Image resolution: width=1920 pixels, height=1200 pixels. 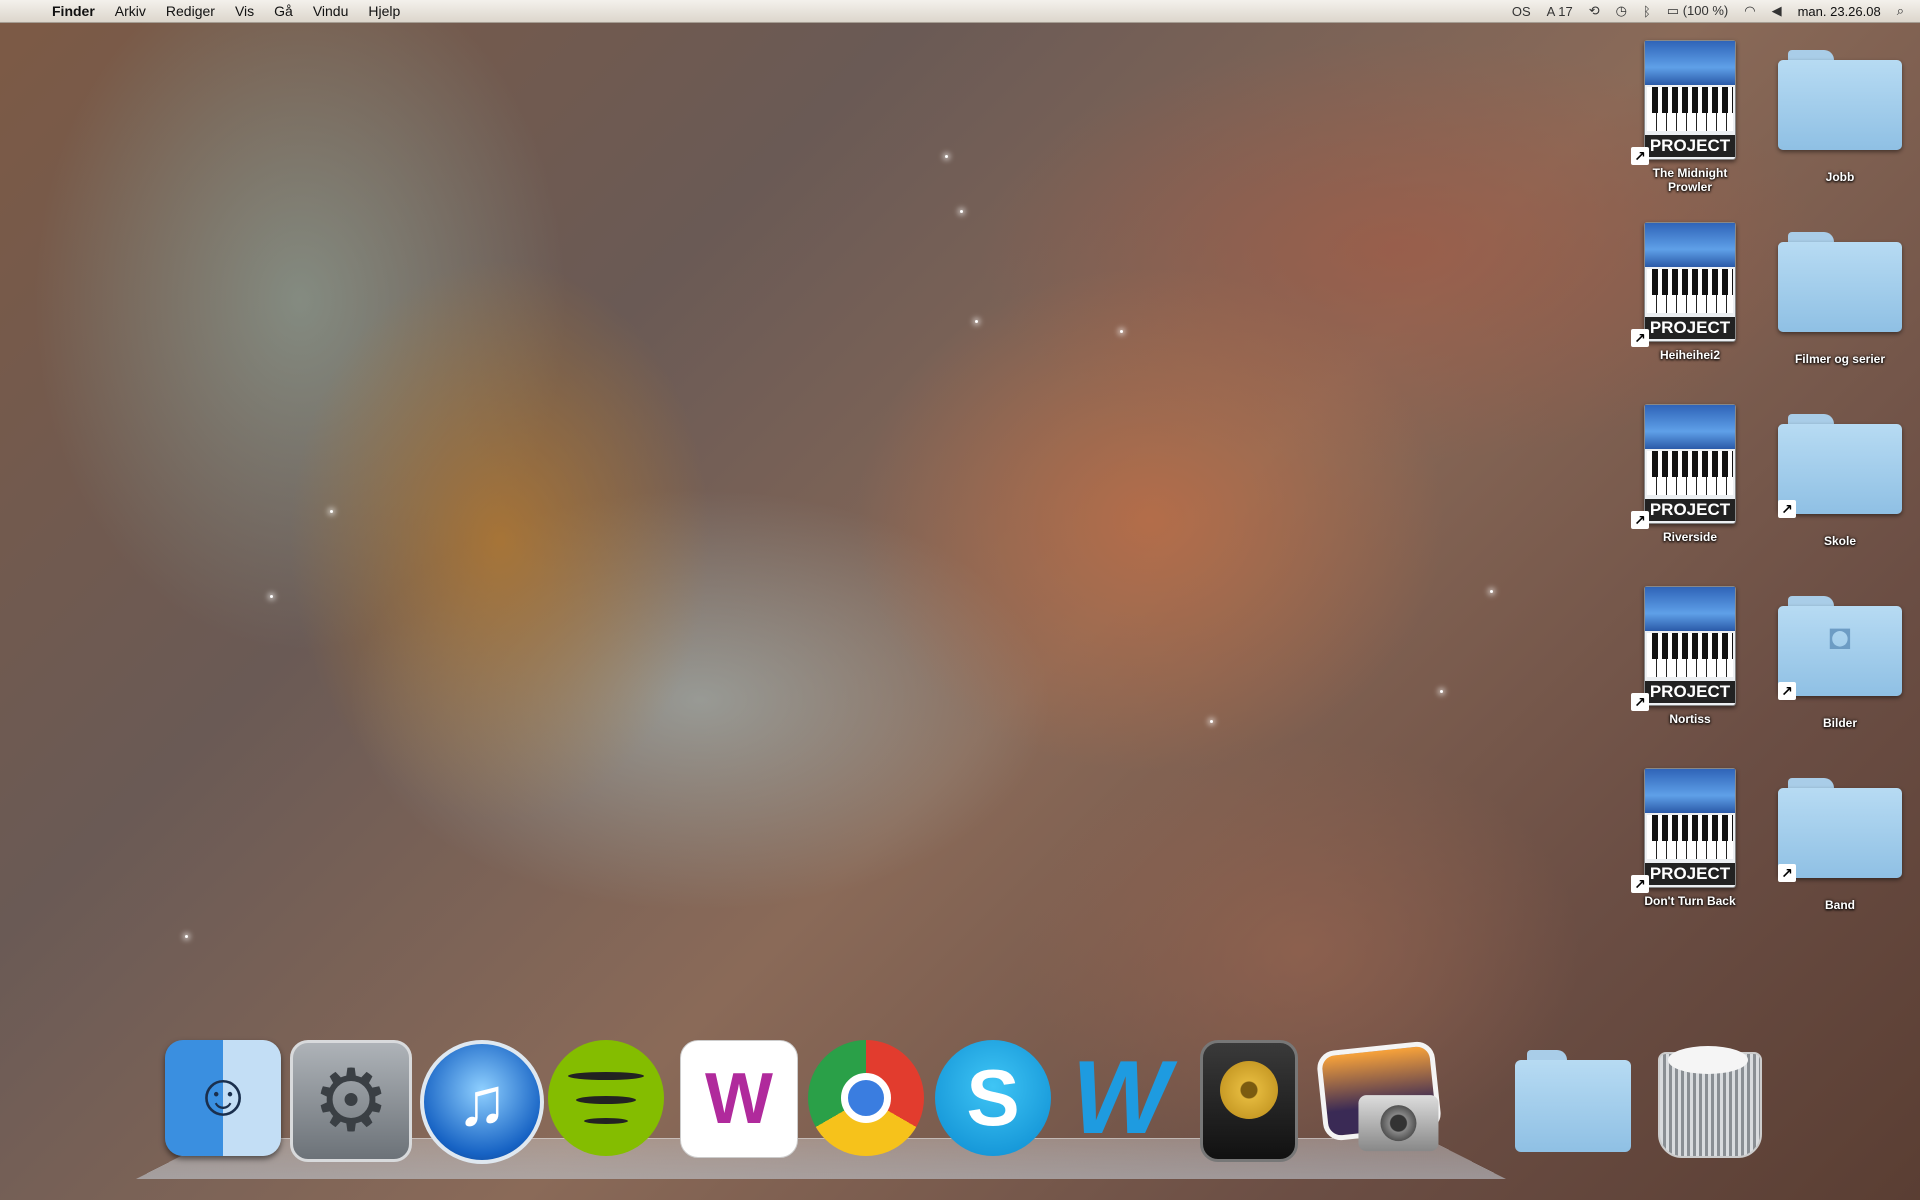 What do you see at coordinates (1708, 1099) in the screenshot?
I see `dock-trash-icon` at bounding box center [1708, 1099].